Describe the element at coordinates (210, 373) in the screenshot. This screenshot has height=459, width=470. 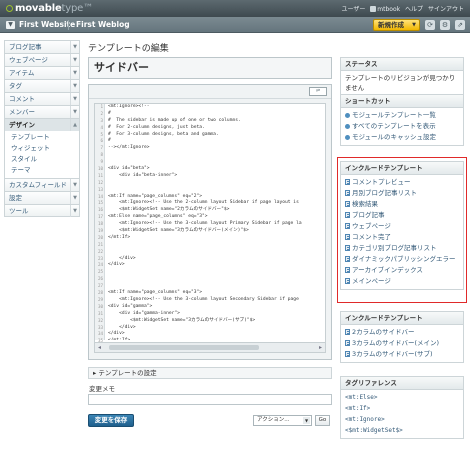
I see `template-settings-toggle: ▸ テンプレートの設定` at that location.